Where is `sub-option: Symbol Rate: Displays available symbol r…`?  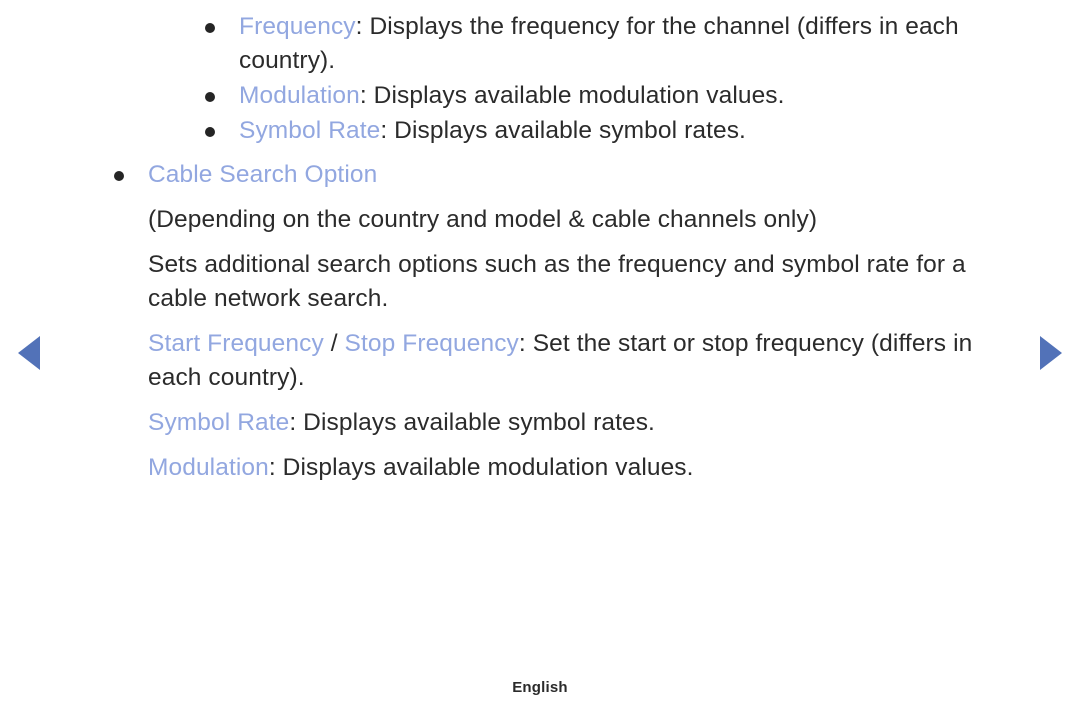 sub-option: Symbol Rate: Displays available symbol r… is located at coordinates (540, 423).